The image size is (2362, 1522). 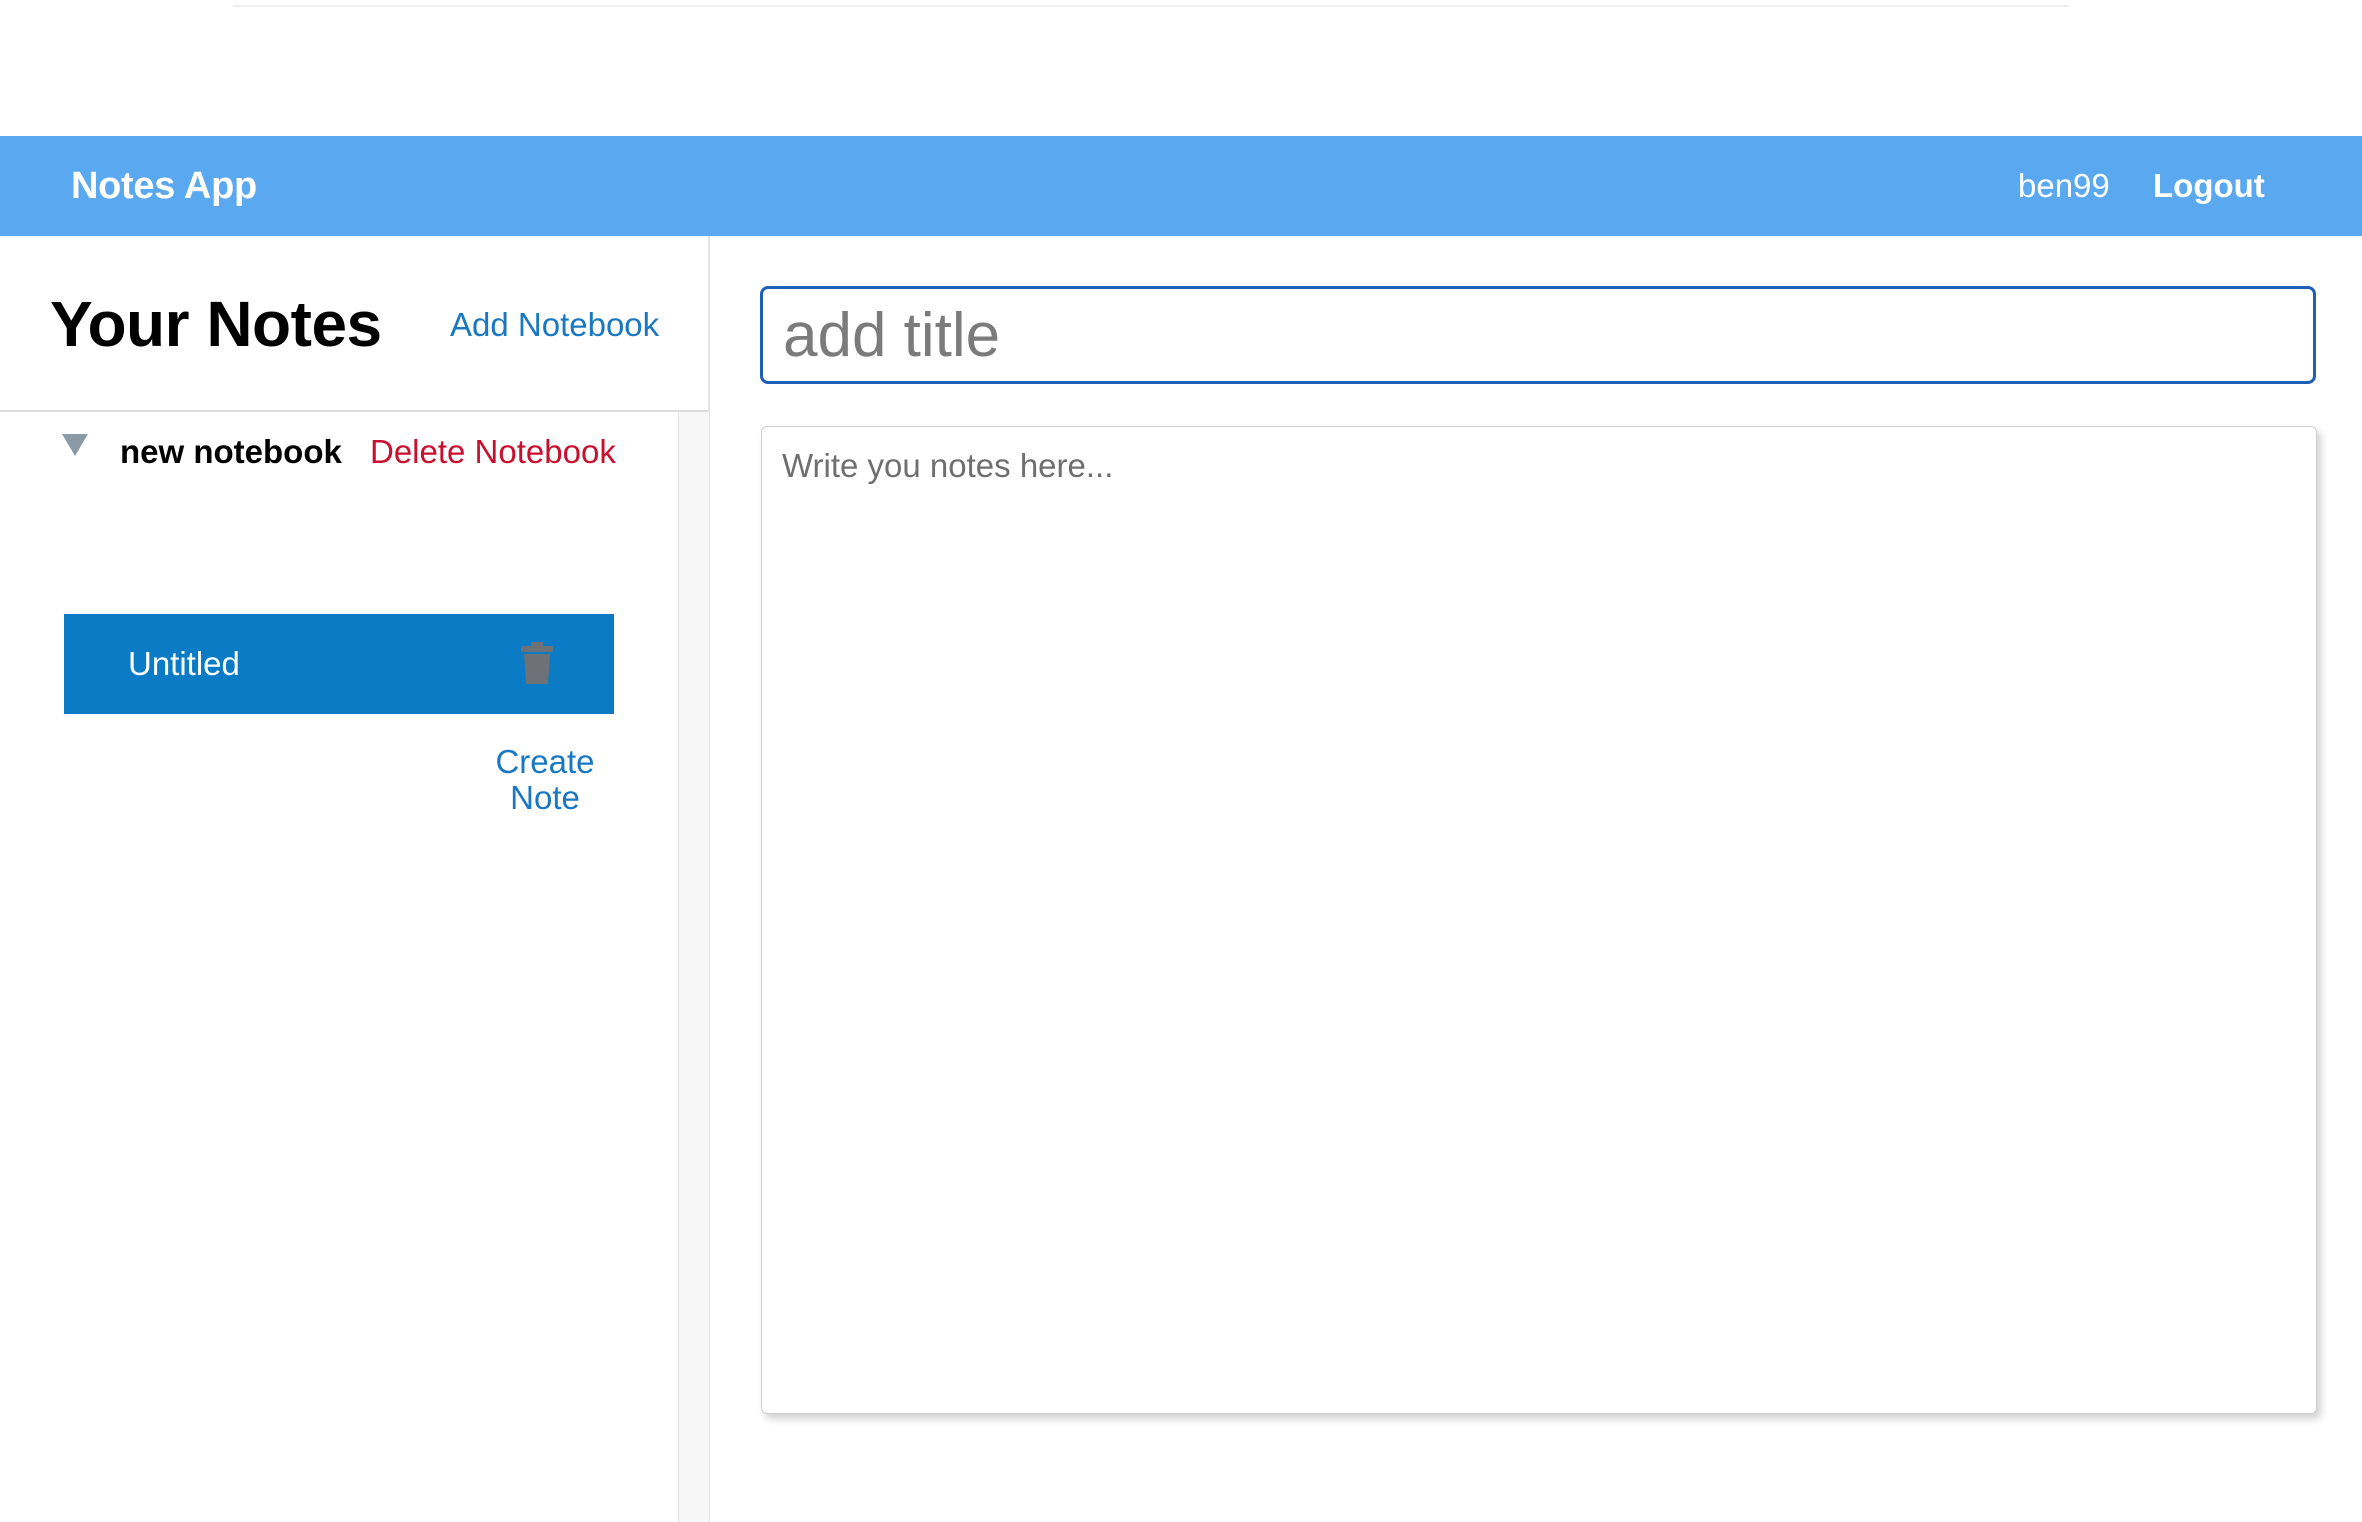 What do you see at coordinates (1181, 186) in the screenshot?
I see `navbar: Notes App ben99 Logout` at bounding box center [1181, 186].